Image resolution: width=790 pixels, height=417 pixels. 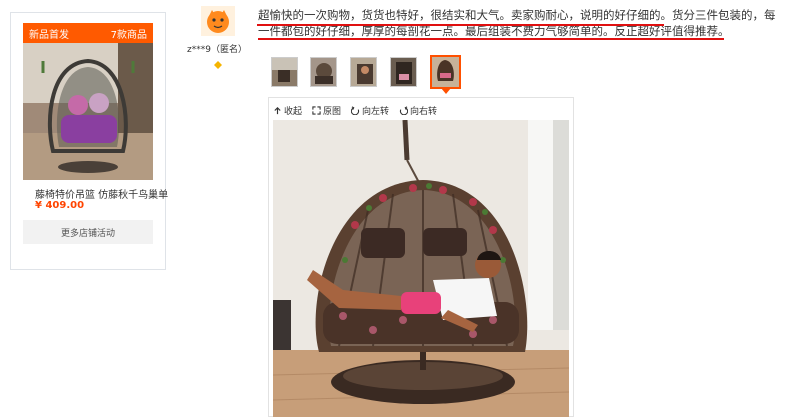 What do you see at coordinates (217, 50) in the screenshot?
I see `reviewer-name: z***9（匿名）` at bounding box center [217, 50].